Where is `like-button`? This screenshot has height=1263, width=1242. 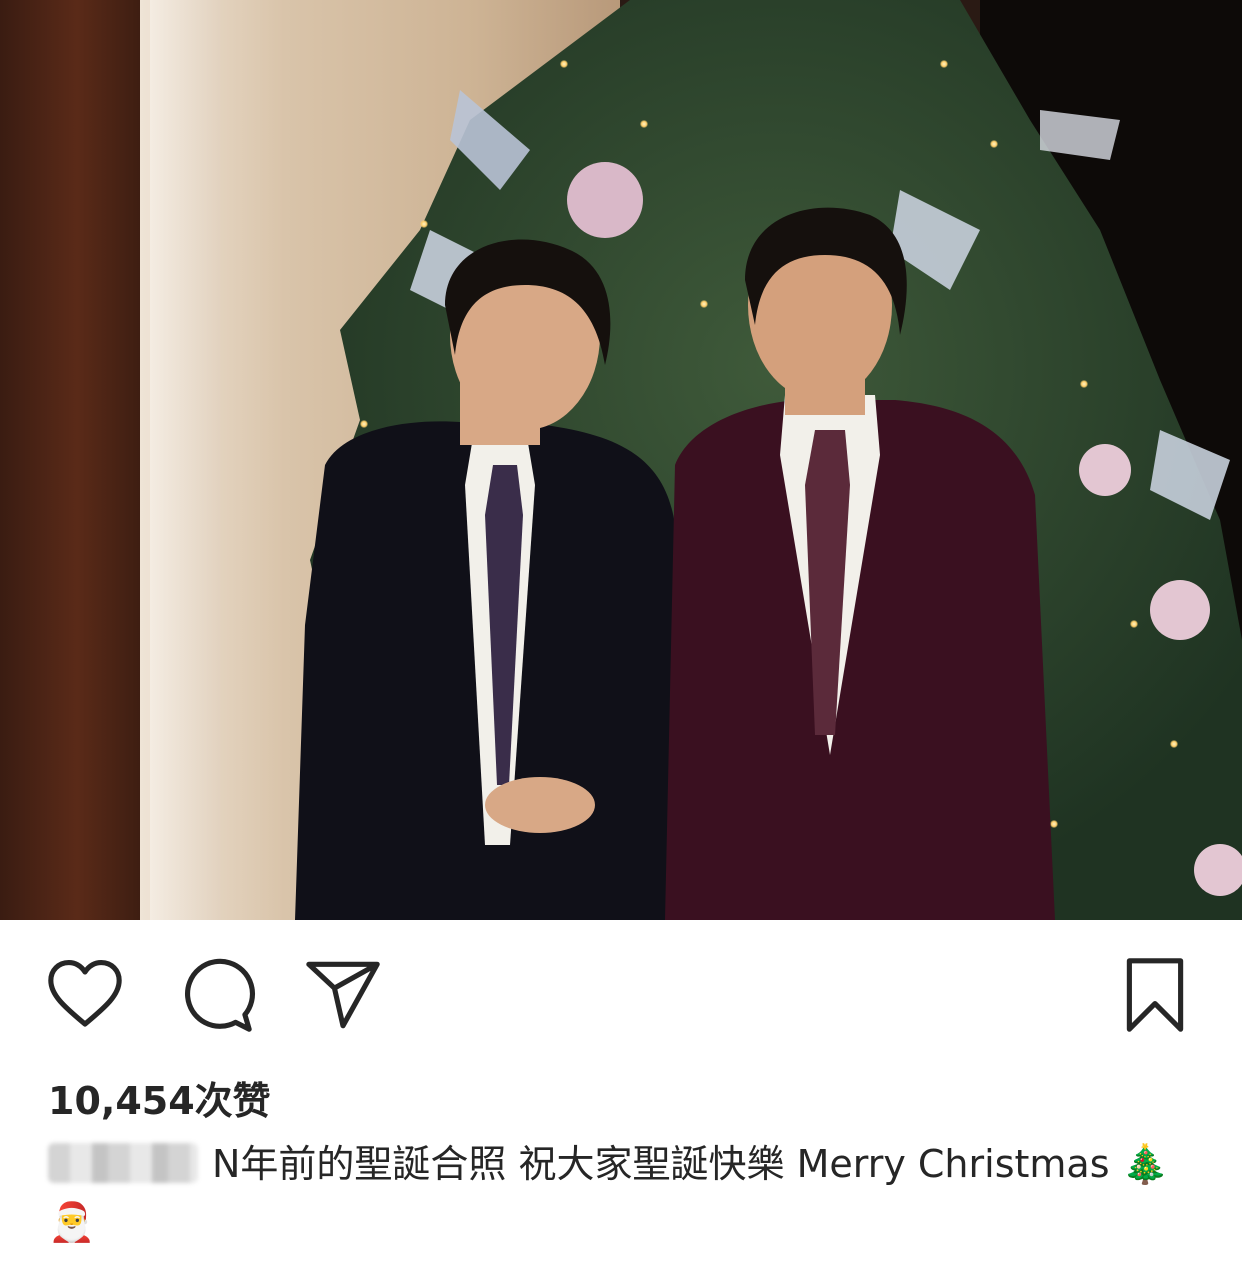 like-button is located at coordinates (85, 995).